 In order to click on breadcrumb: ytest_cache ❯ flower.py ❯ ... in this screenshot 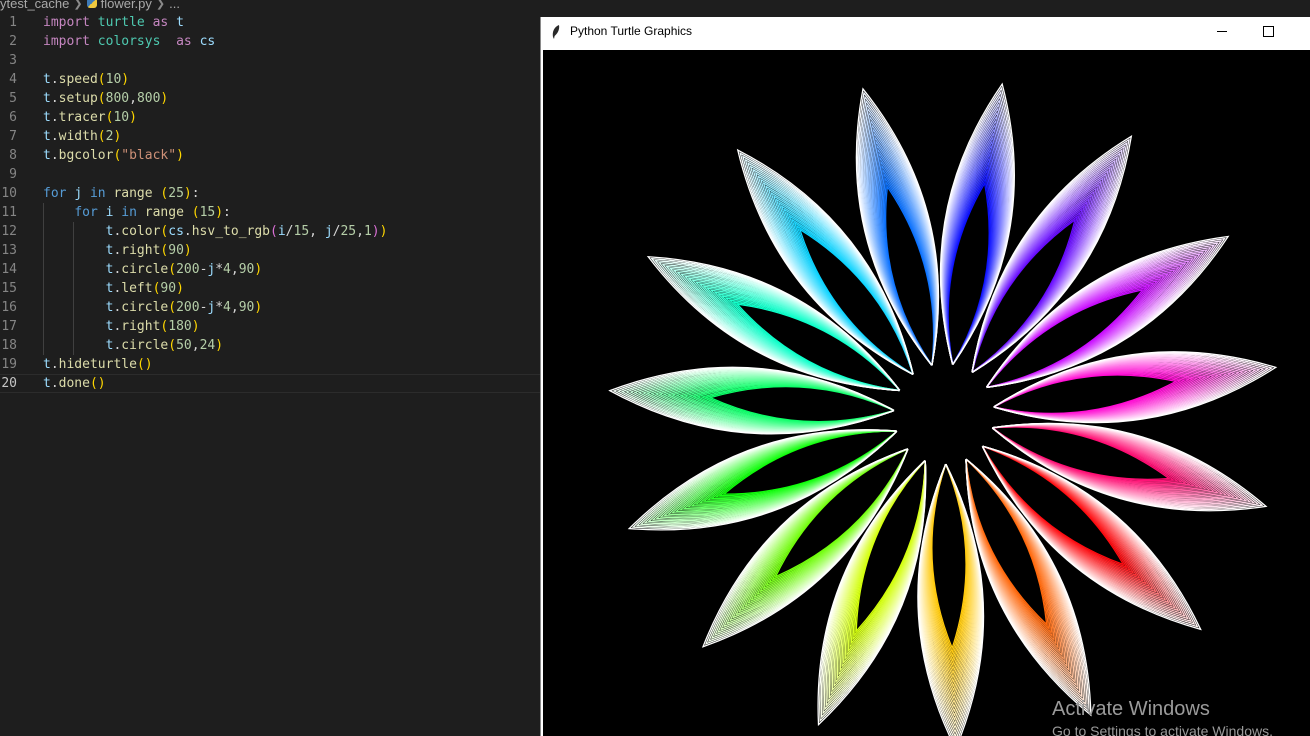, I will do `click(90, 6)`.